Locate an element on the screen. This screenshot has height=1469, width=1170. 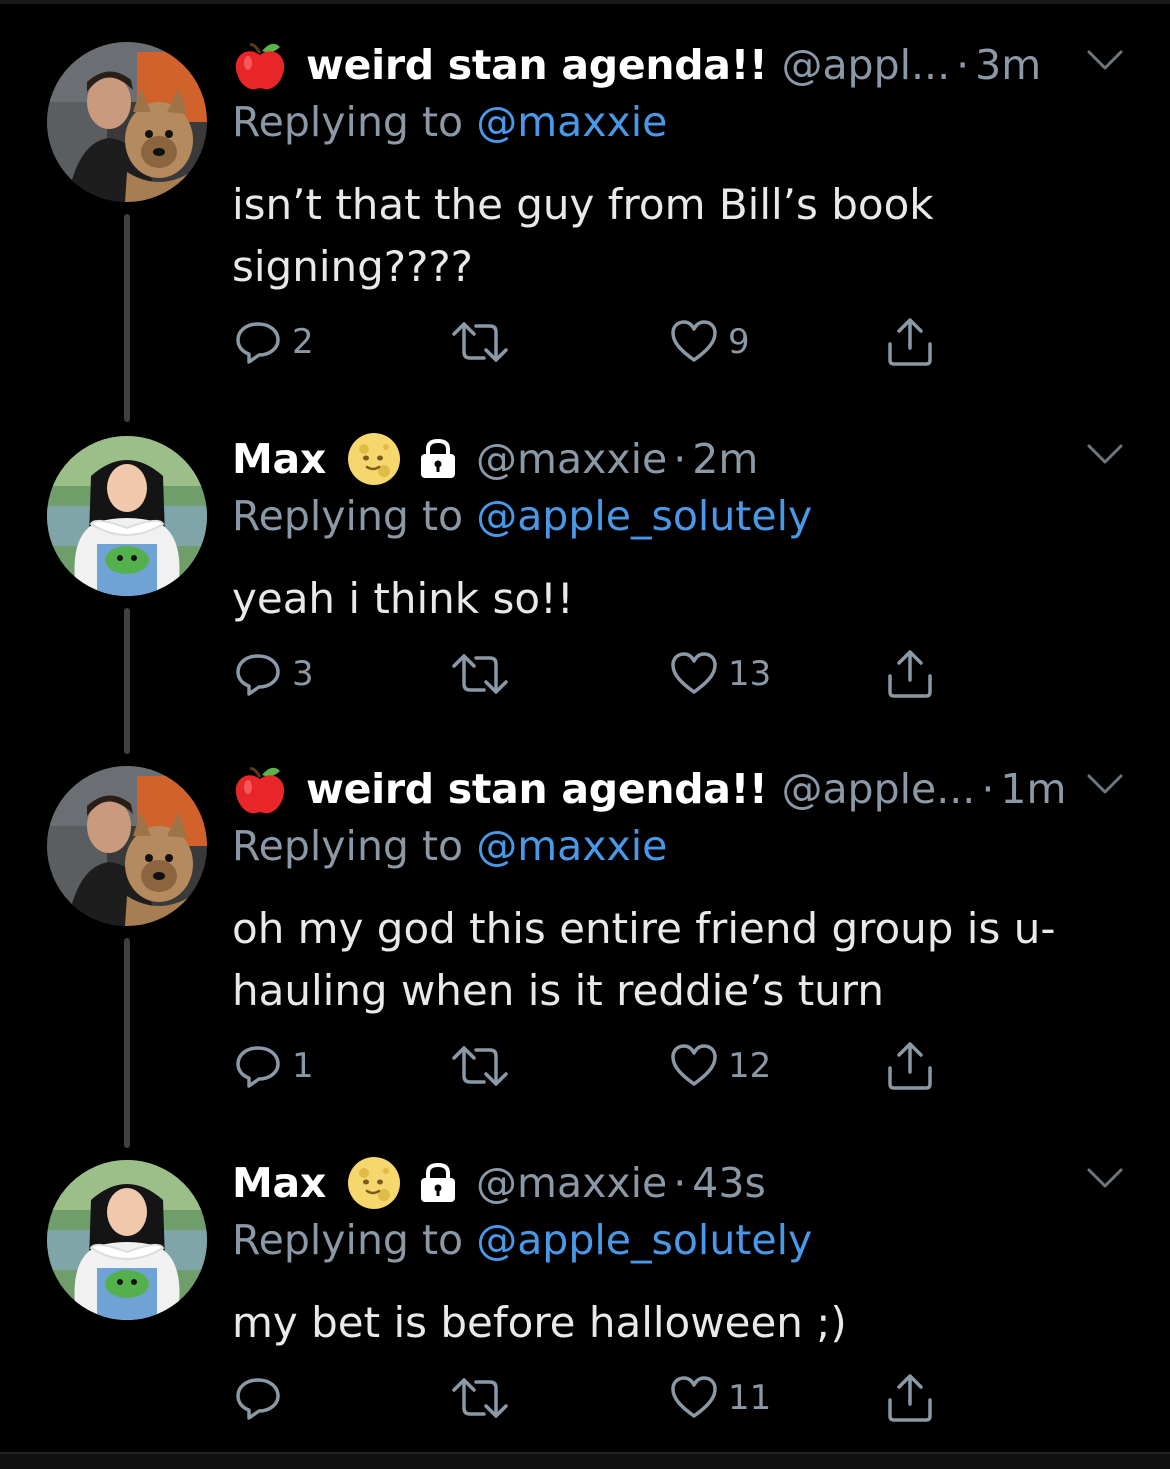
reply-button: 1 is located at coordinates (273, 1066).